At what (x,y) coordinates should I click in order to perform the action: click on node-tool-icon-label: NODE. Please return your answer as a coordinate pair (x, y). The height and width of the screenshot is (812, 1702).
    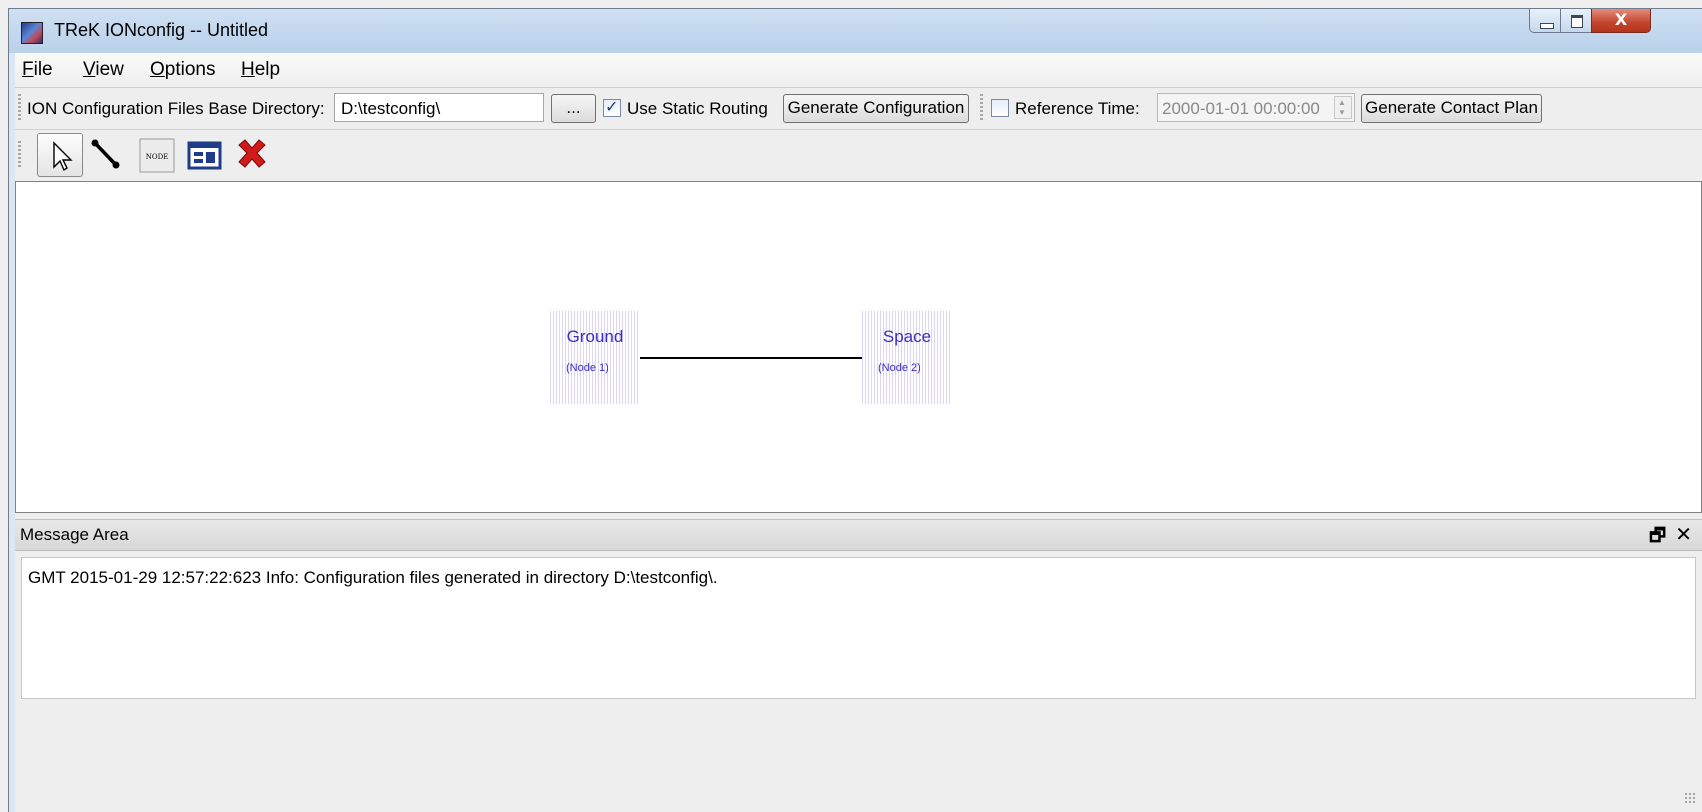
    Looking at the image, I should click on (157, 157).